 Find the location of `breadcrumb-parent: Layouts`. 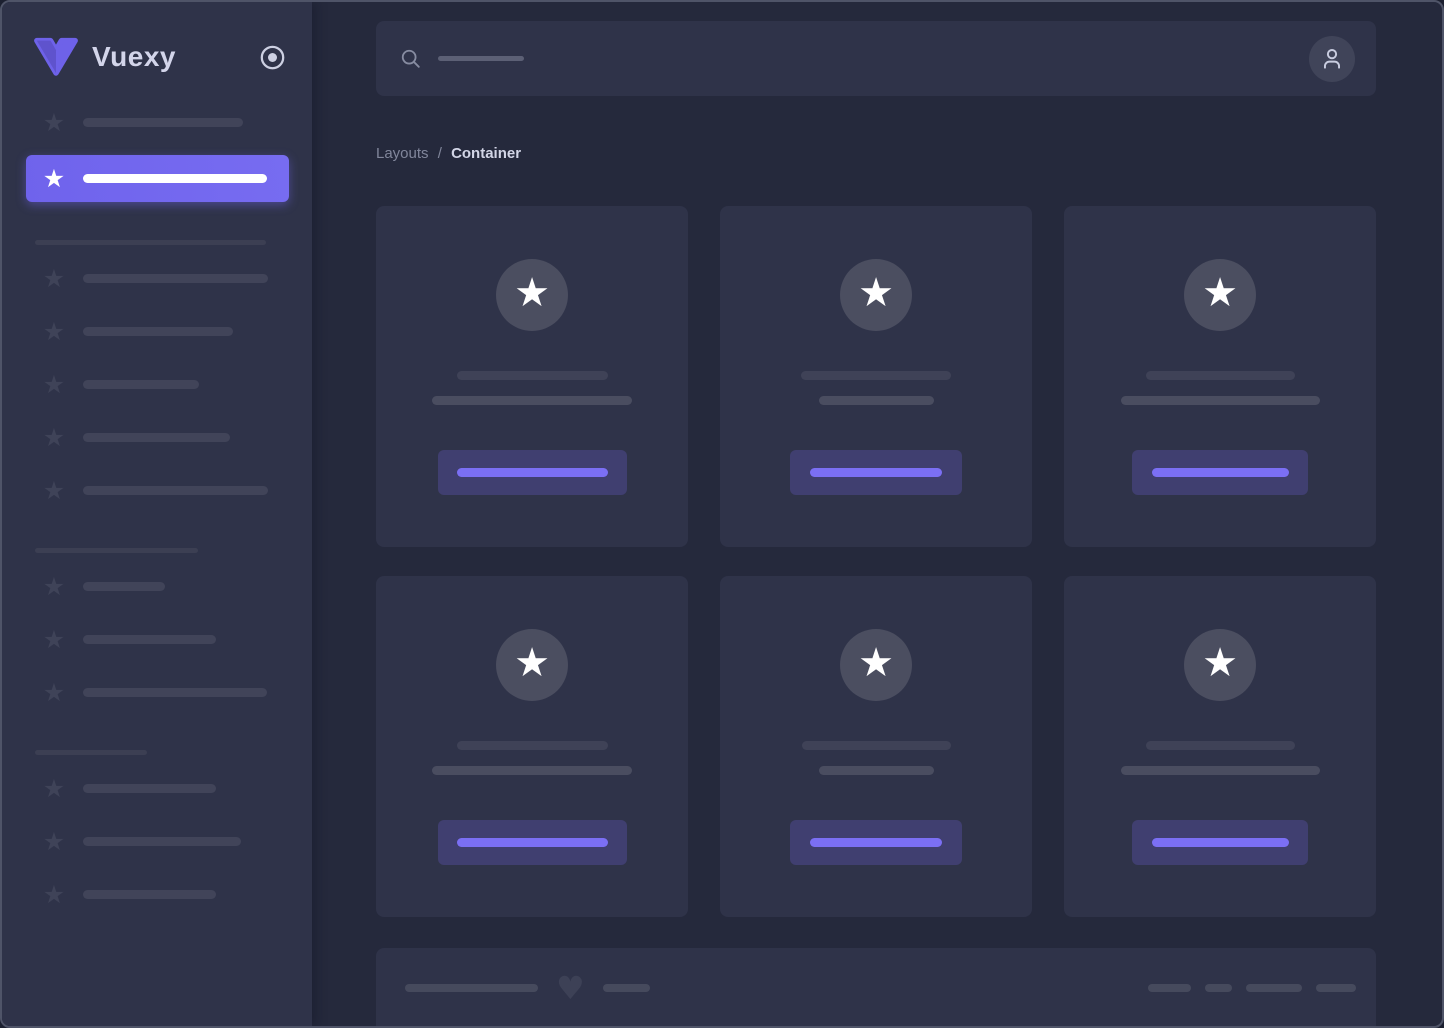

breadcrumb-parent: Layouts is located at coordinates (402, 153).